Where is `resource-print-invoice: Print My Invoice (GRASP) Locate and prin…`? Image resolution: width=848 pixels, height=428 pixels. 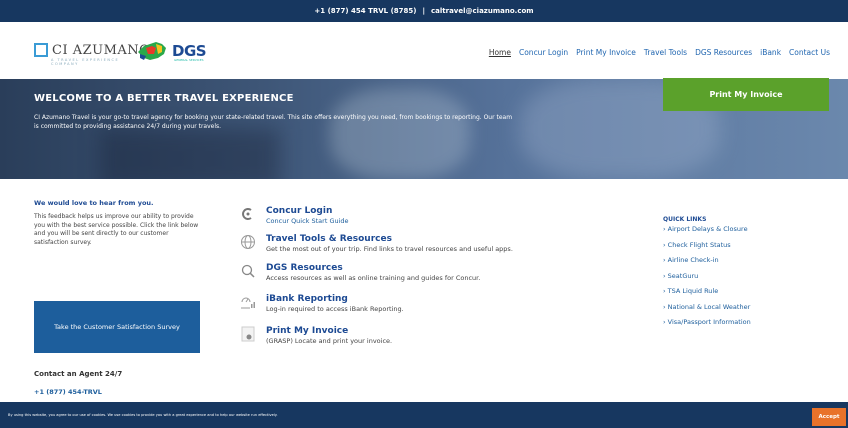
resource-print-invoice: Print My Invoice (GRASP) Locate and prin… is located at coordinates (316, 335).